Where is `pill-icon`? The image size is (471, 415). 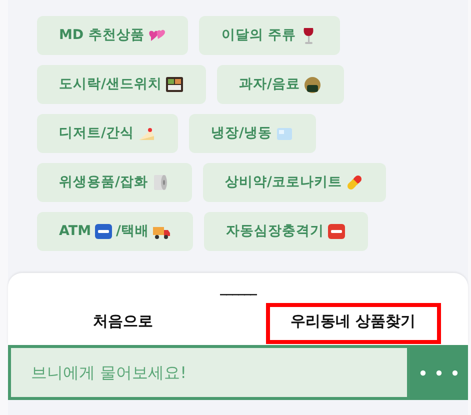
pill-icon is located at coordinates (354, 182).